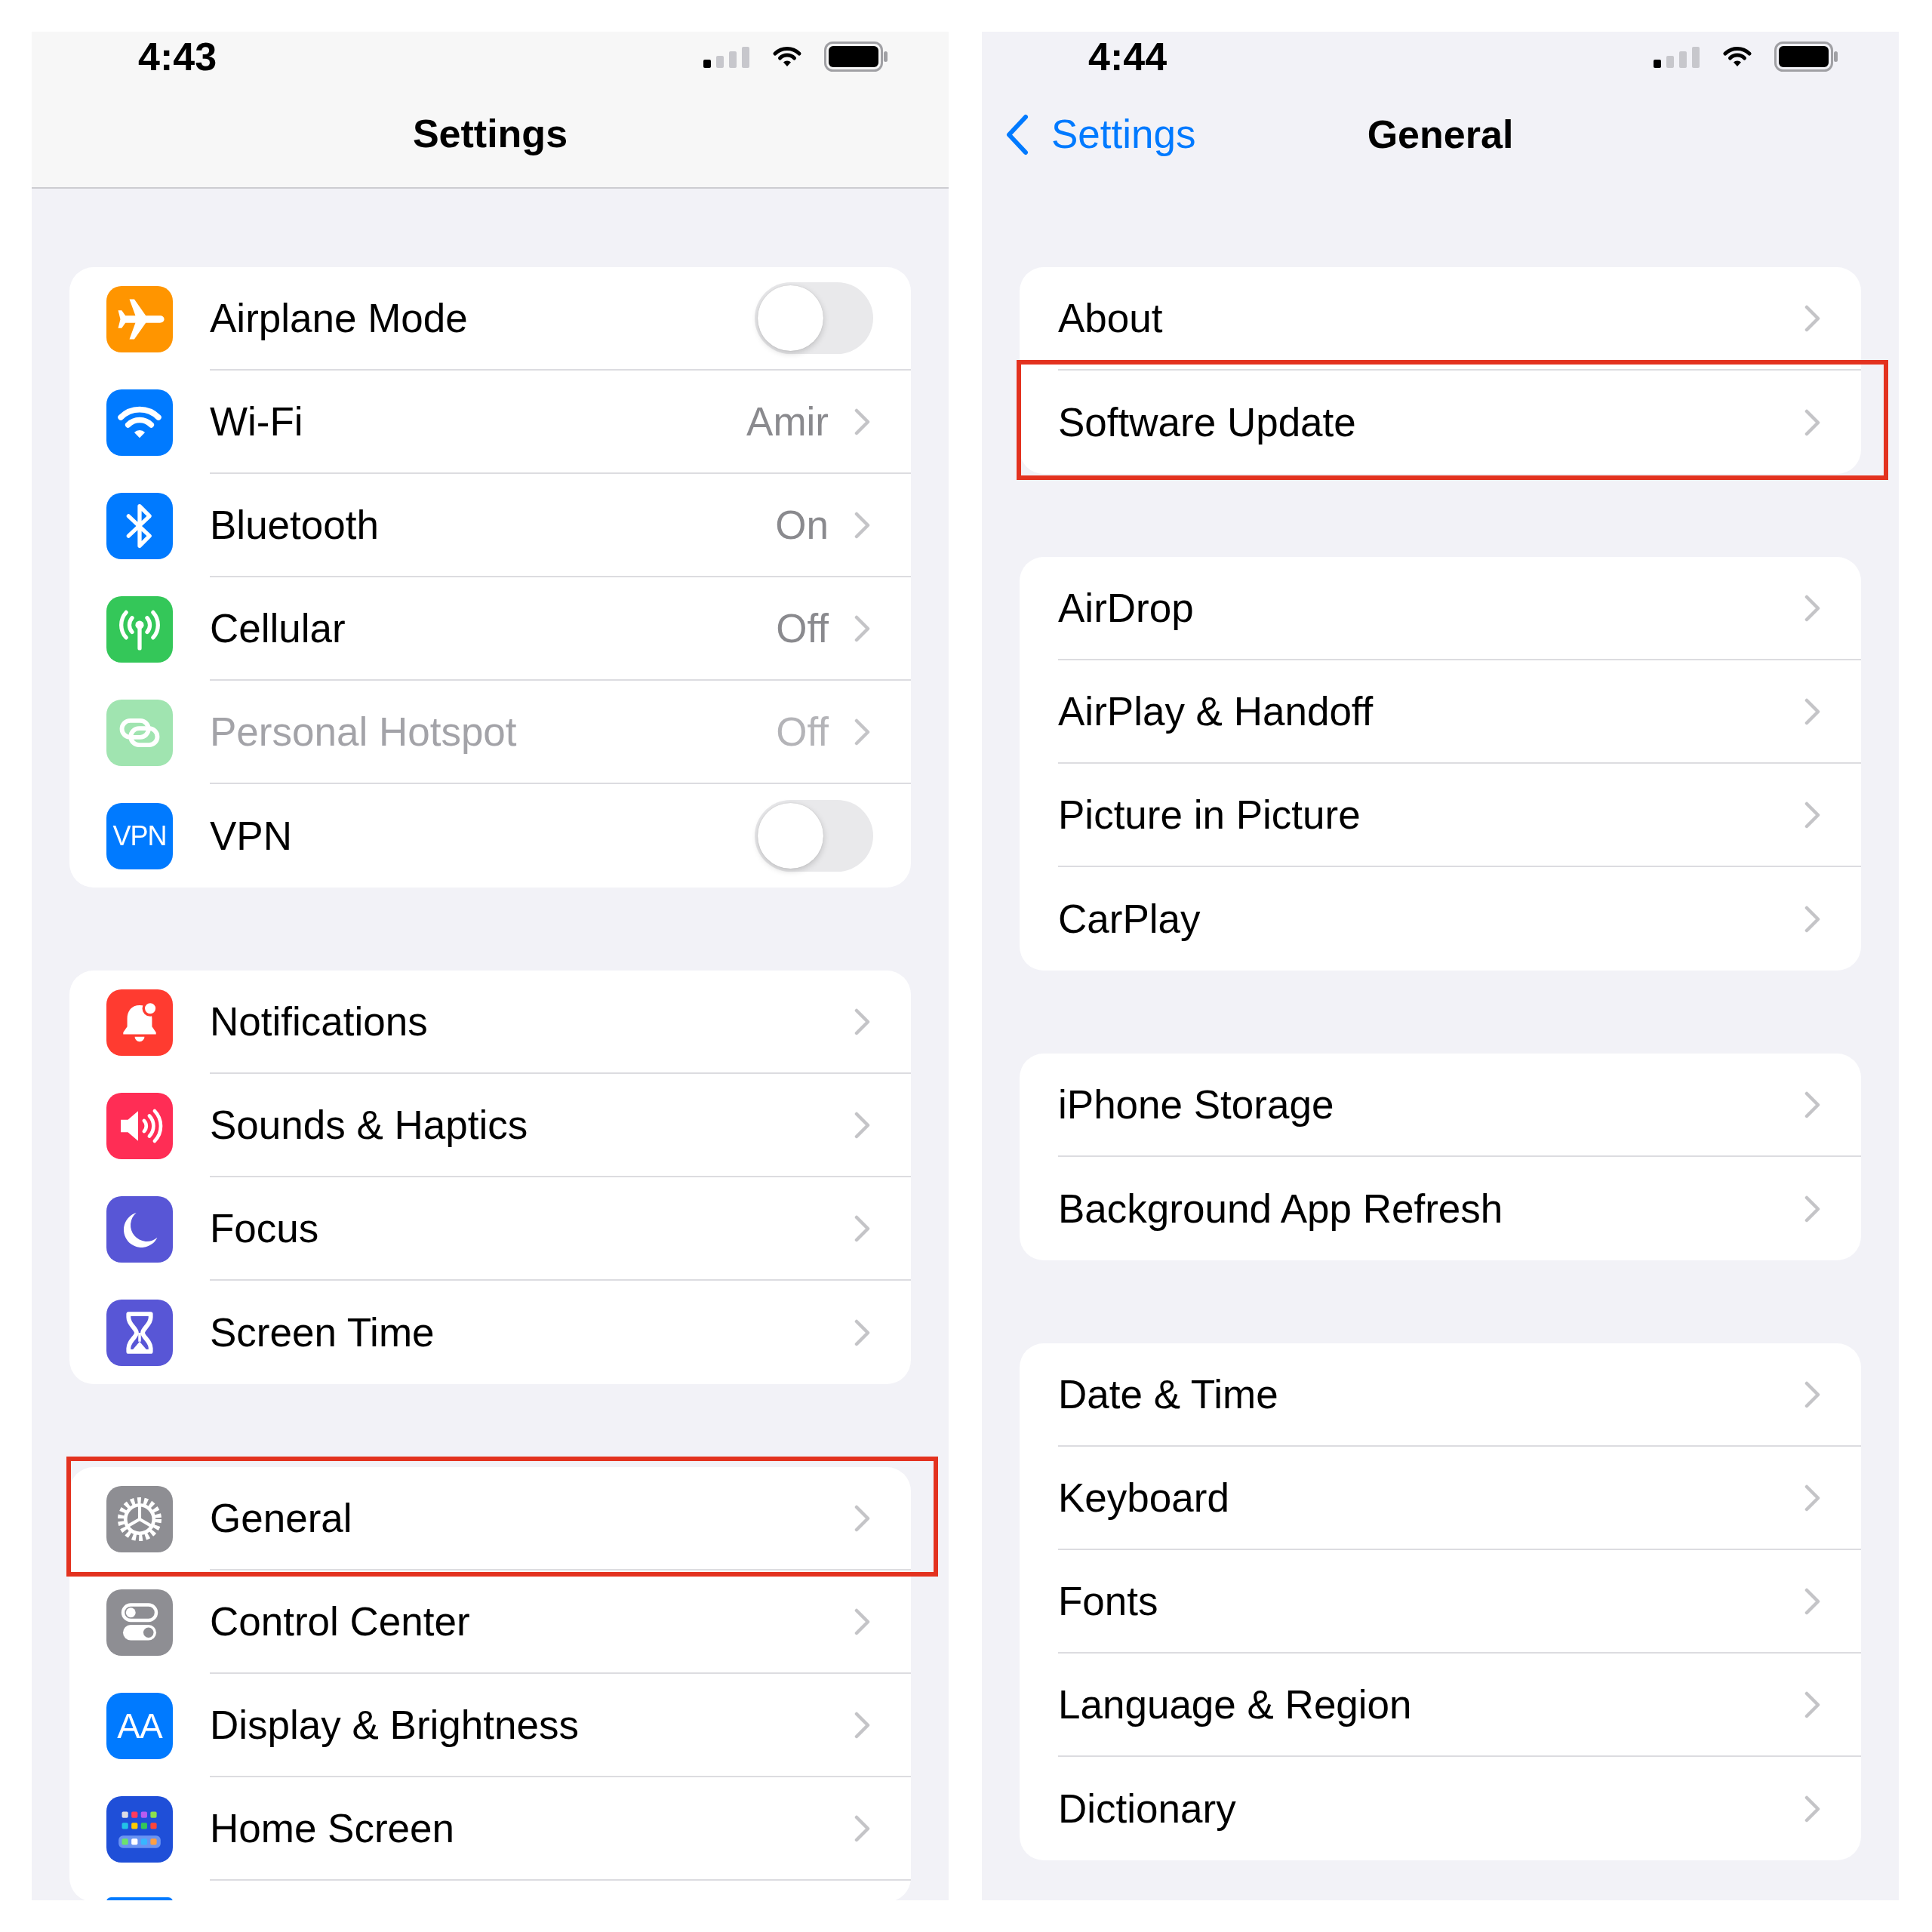  What do you see at coordinates (532, 1518) in the screenshot?
I see `setting-label: General` at bounding box center [532, 1518].